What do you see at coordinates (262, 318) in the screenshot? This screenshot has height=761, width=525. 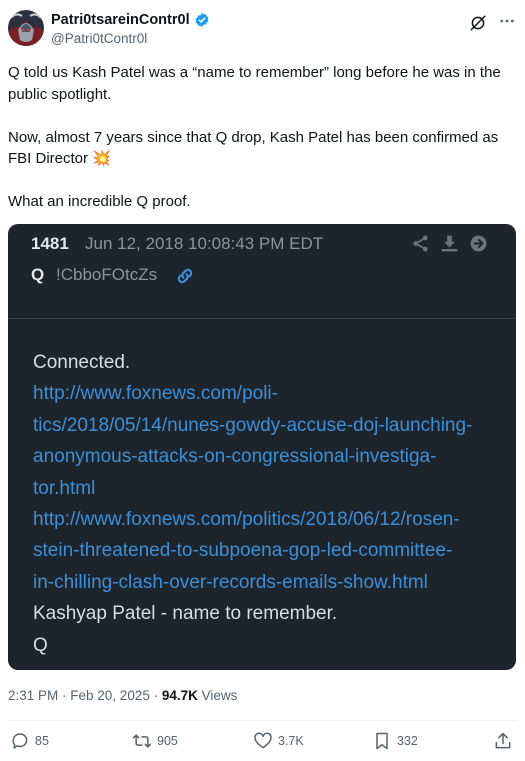 I see `qdrop-divider` at bounding box center [262, 318].